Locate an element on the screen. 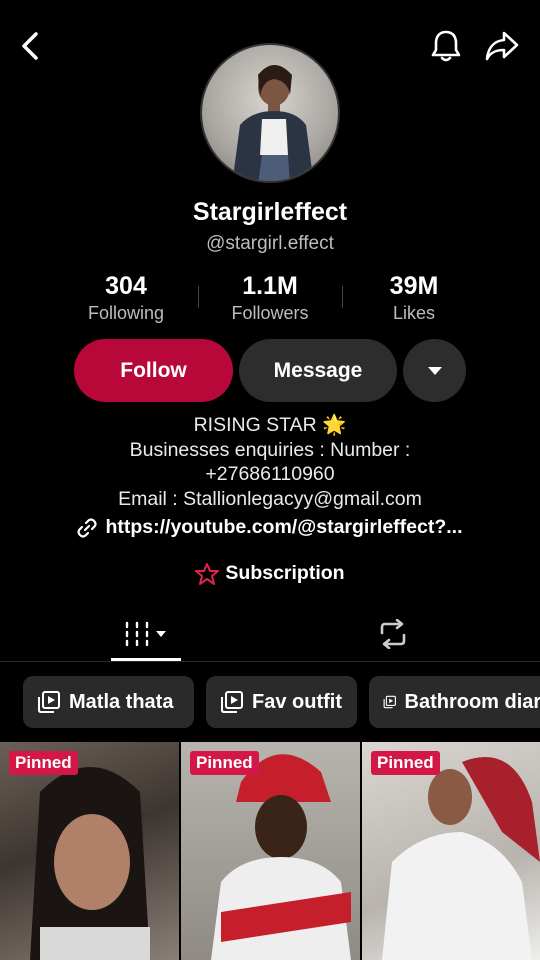  tab-videos is located at coordinates (146, 634).